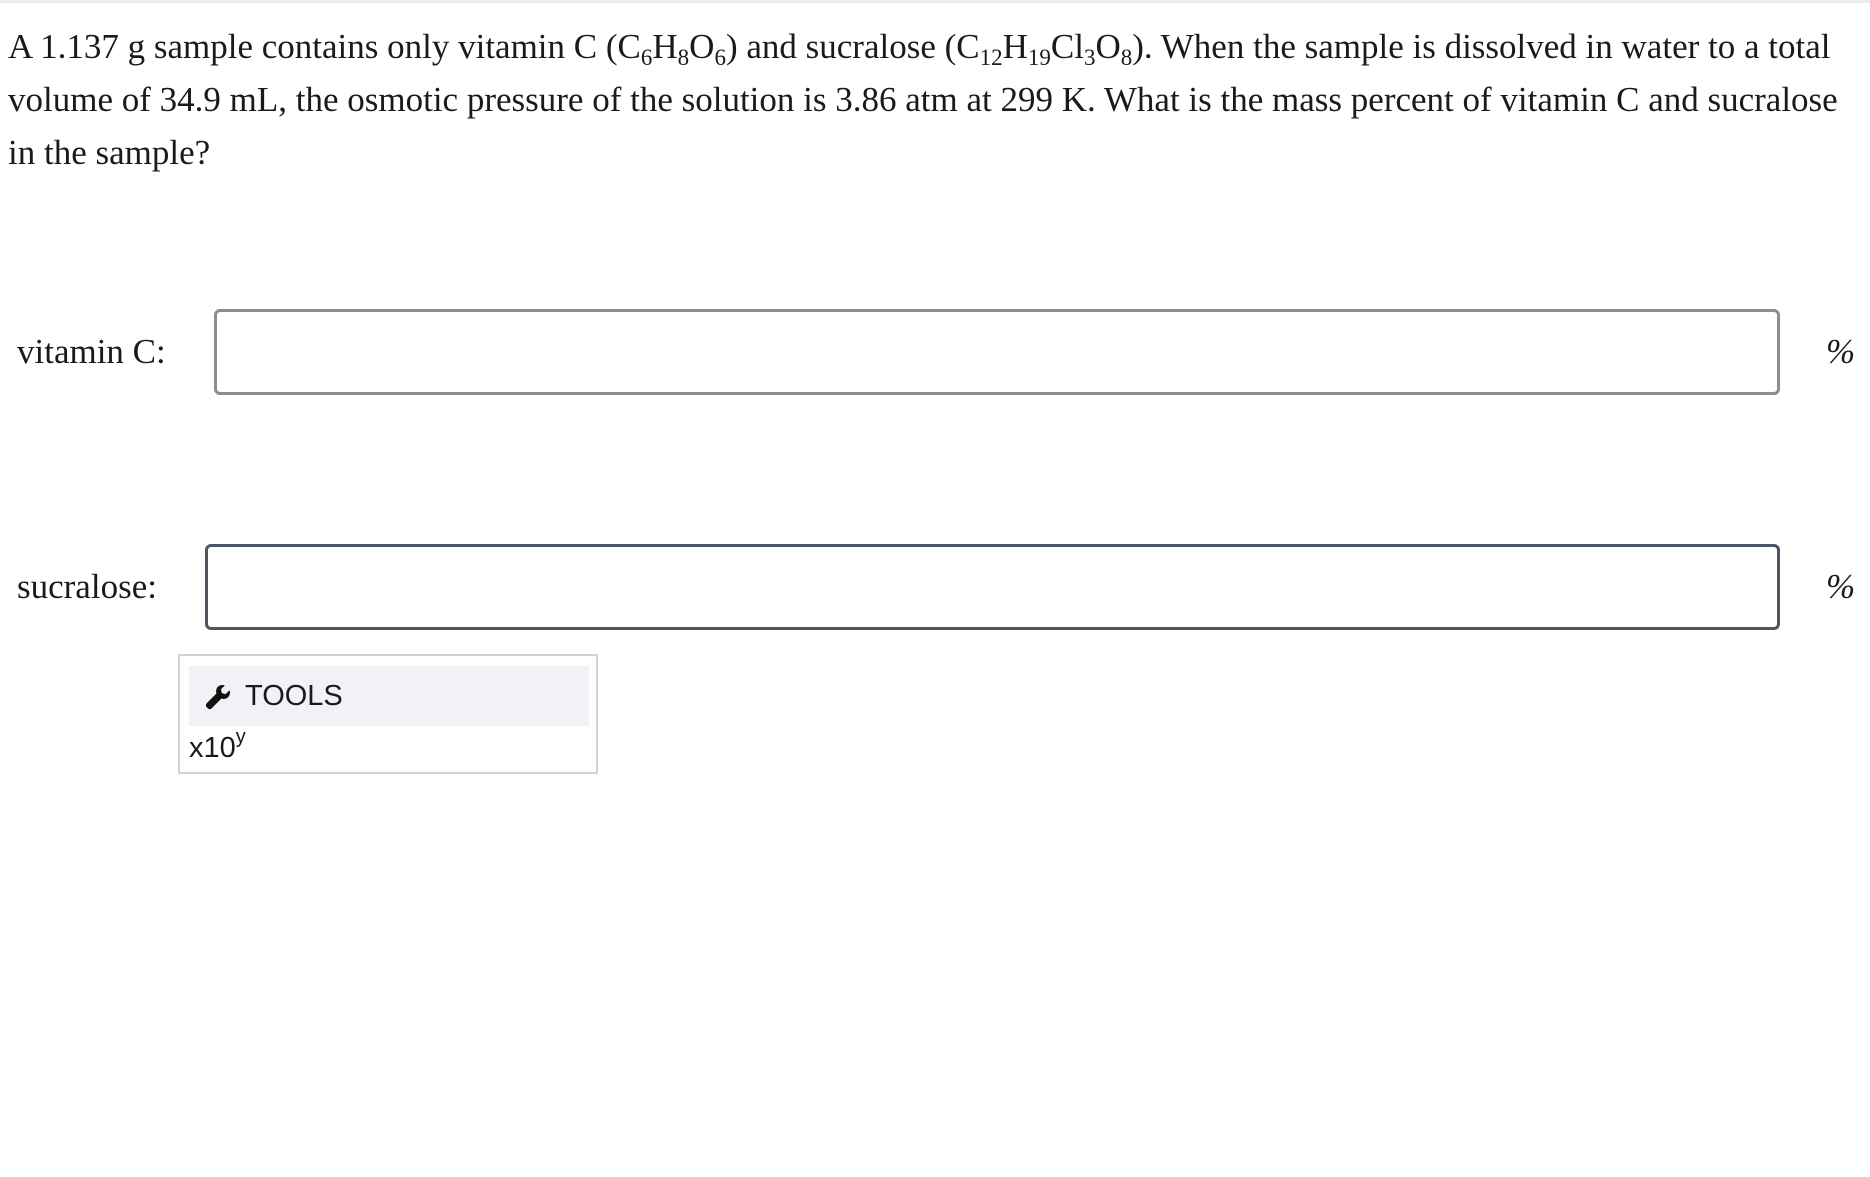  Describe the element at coordinates (294, 696) in the screenshot. I see `tools-label: TOOLS` at that location.